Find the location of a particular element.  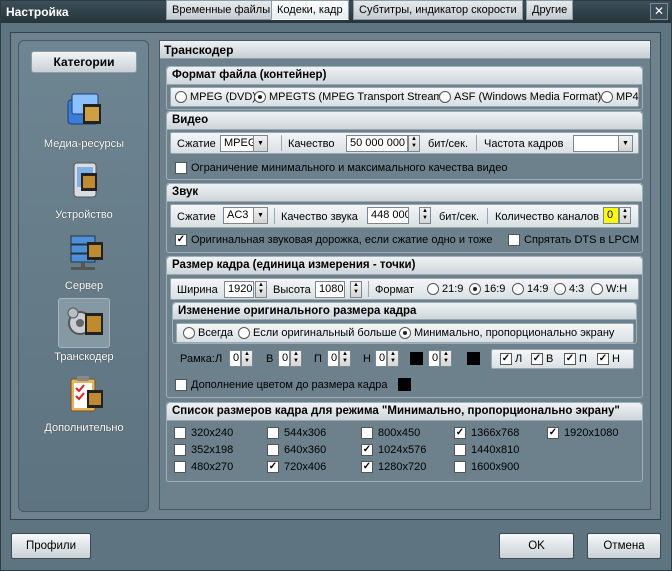

frame-l-label: Л is located at coordinates (219, 359).